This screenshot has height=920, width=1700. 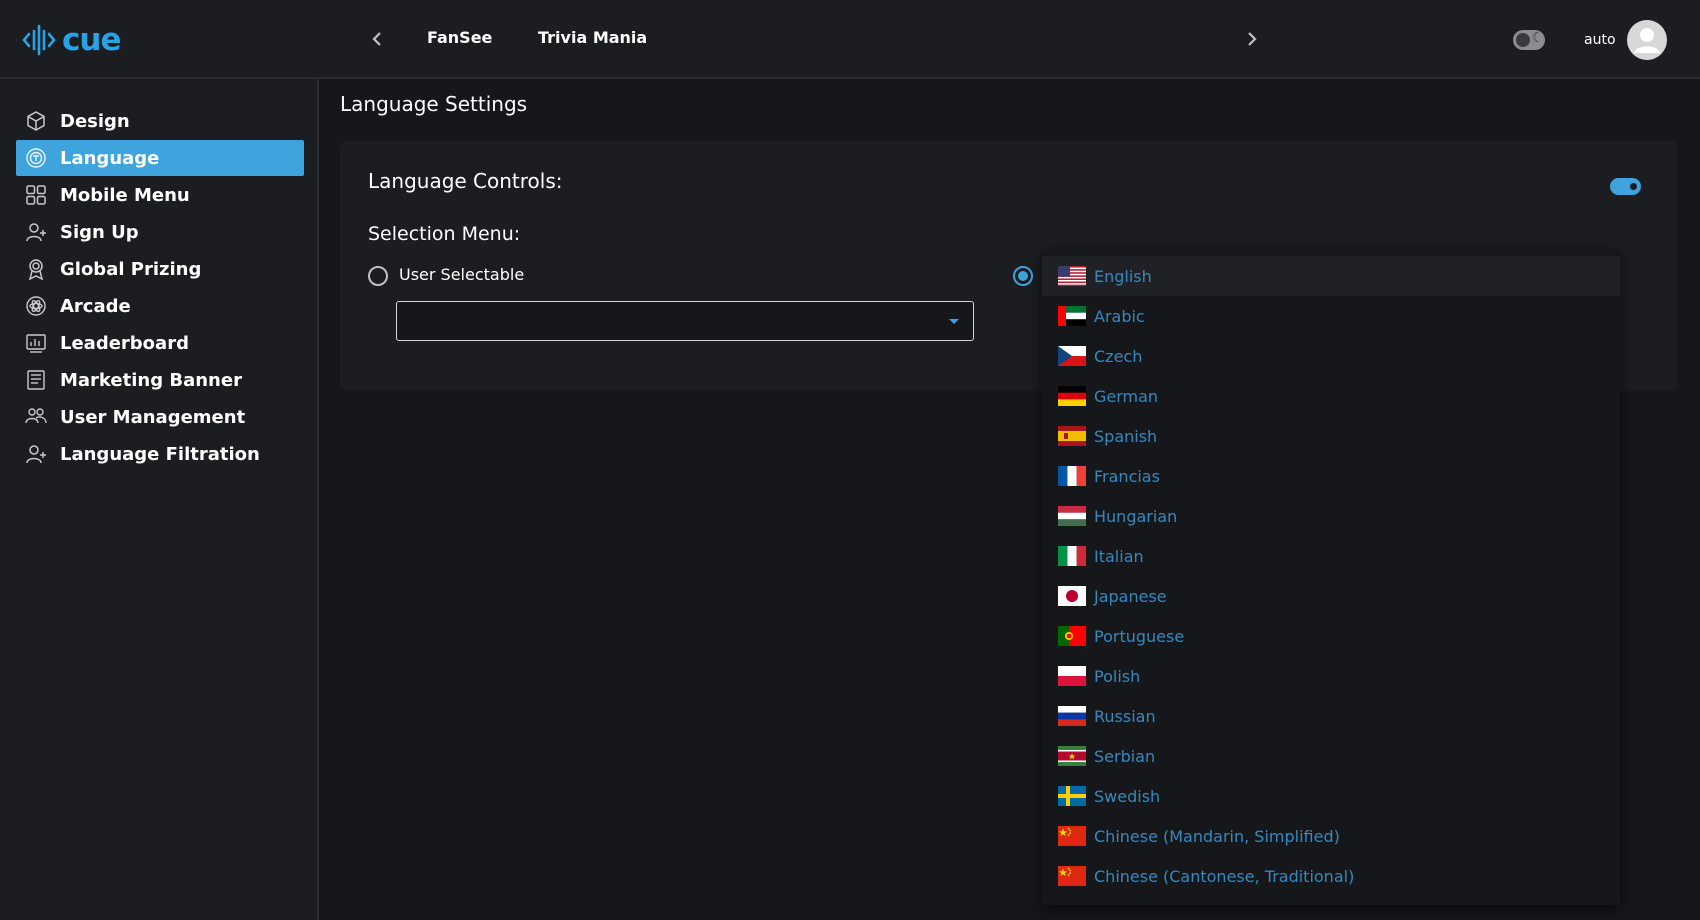 What do you see at coordinates (95, 121) in the screenshot?
I see `sidebar-item-label: Design` at bounding box center [95, 121].